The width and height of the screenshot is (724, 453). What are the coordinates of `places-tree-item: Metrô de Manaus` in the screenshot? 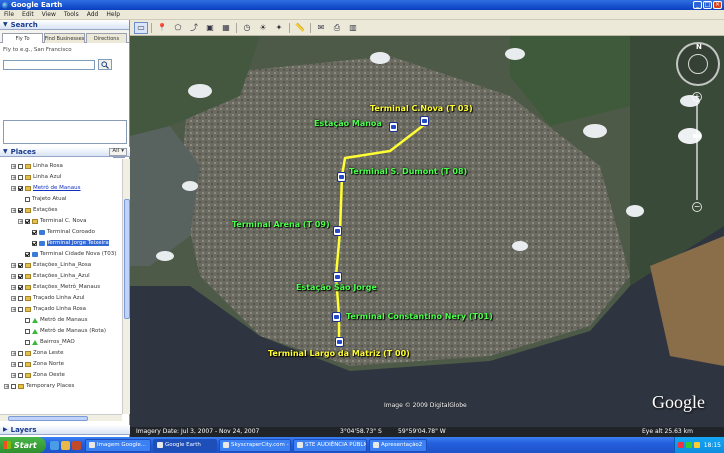 It's located at (53, 320).